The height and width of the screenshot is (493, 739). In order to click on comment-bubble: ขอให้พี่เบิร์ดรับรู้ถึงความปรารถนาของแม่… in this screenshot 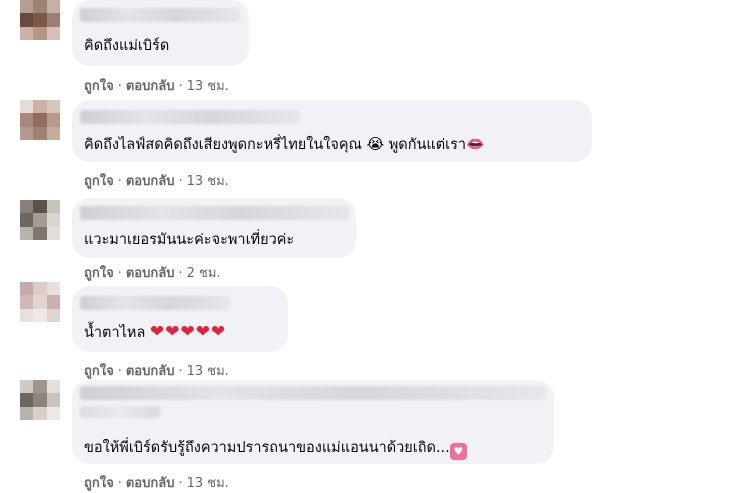, I will do `click(313, 422)`.